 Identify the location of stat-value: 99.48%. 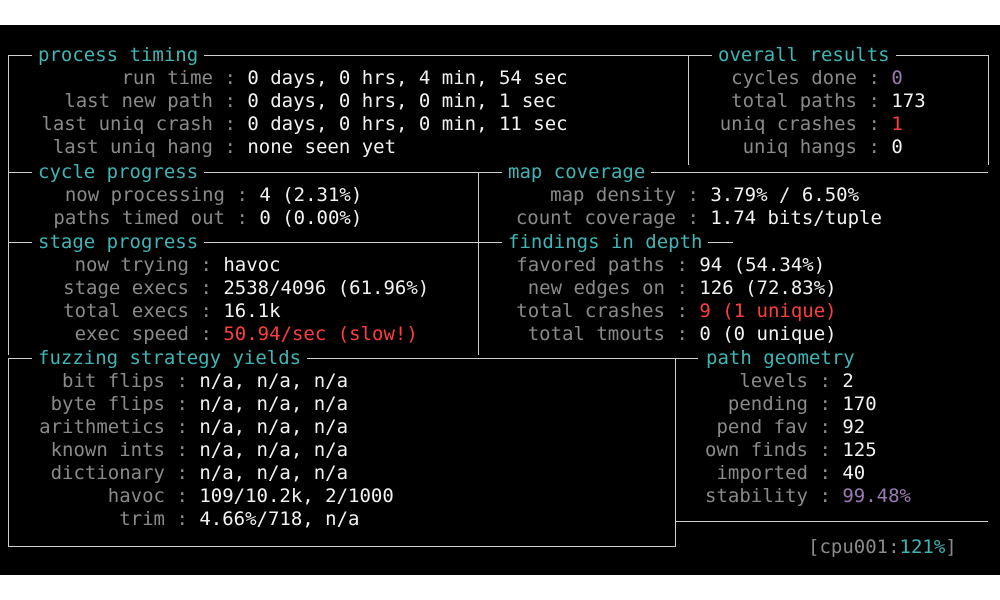
(876, 496).